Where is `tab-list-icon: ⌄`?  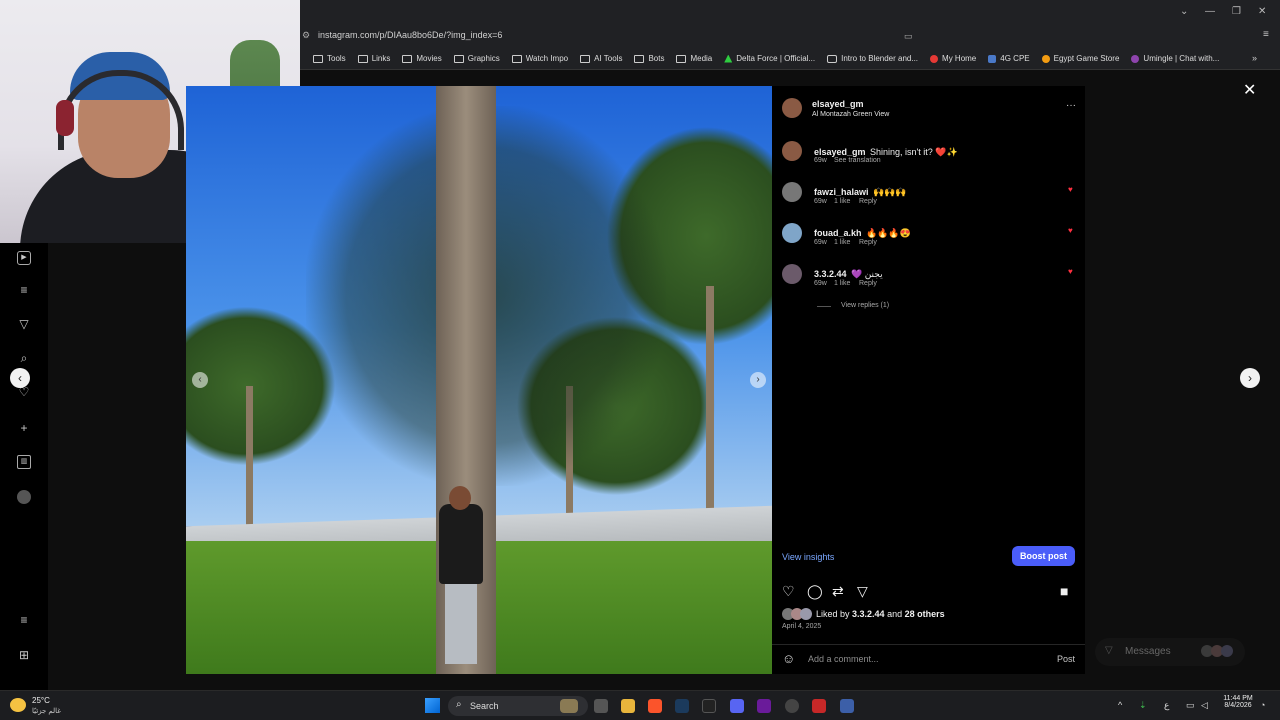
tab-list-icon: ⌄ is located at coordinates (1184, 11).